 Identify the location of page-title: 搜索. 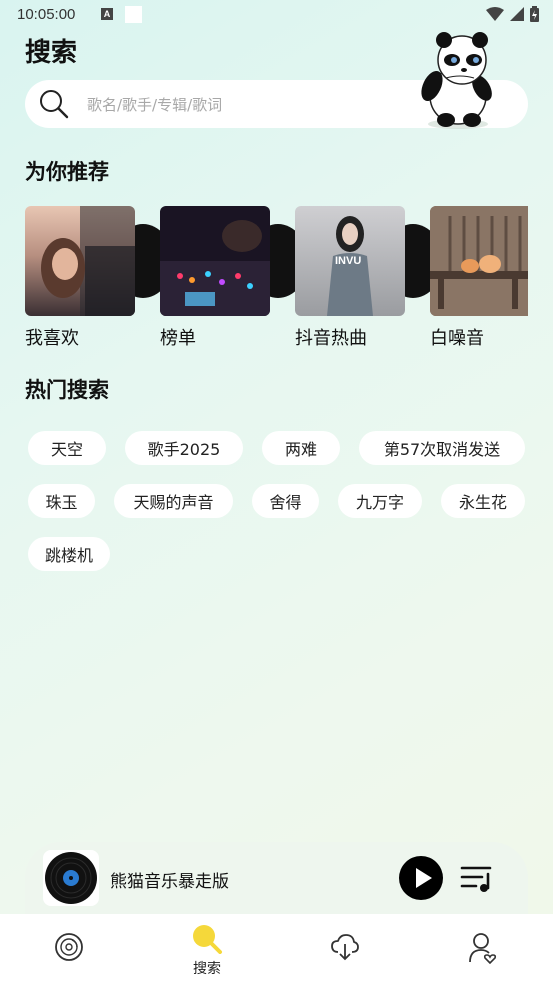
(51, 53).